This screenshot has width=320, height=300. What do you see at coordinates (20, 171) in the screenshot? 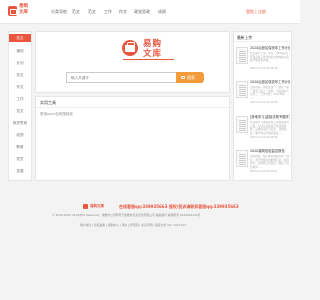
I see `sidebar-item-development: 发展` at bounding box center [20, 171].